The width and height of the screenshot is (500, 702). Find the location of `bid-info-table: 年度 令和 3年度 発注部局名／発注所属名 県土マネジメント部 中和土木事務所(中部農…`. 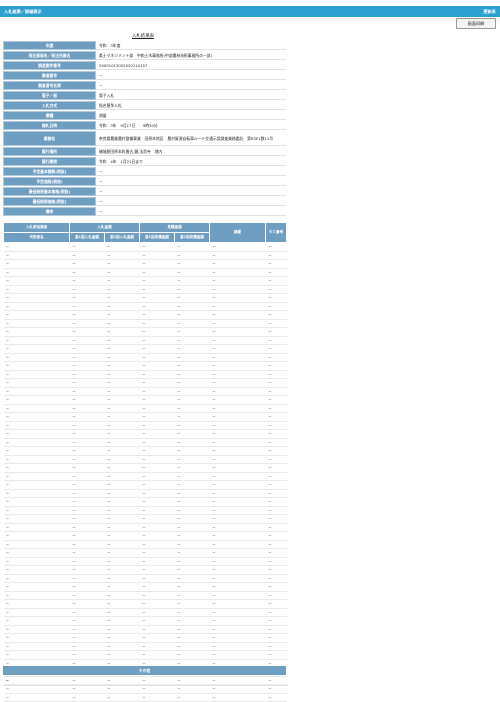

bid-info-table: 年度 令和 3年度 発注部局名／発注所属名 県土マネジメント部 中和土木事務所(中部農… is located at coordinates (144, 128).